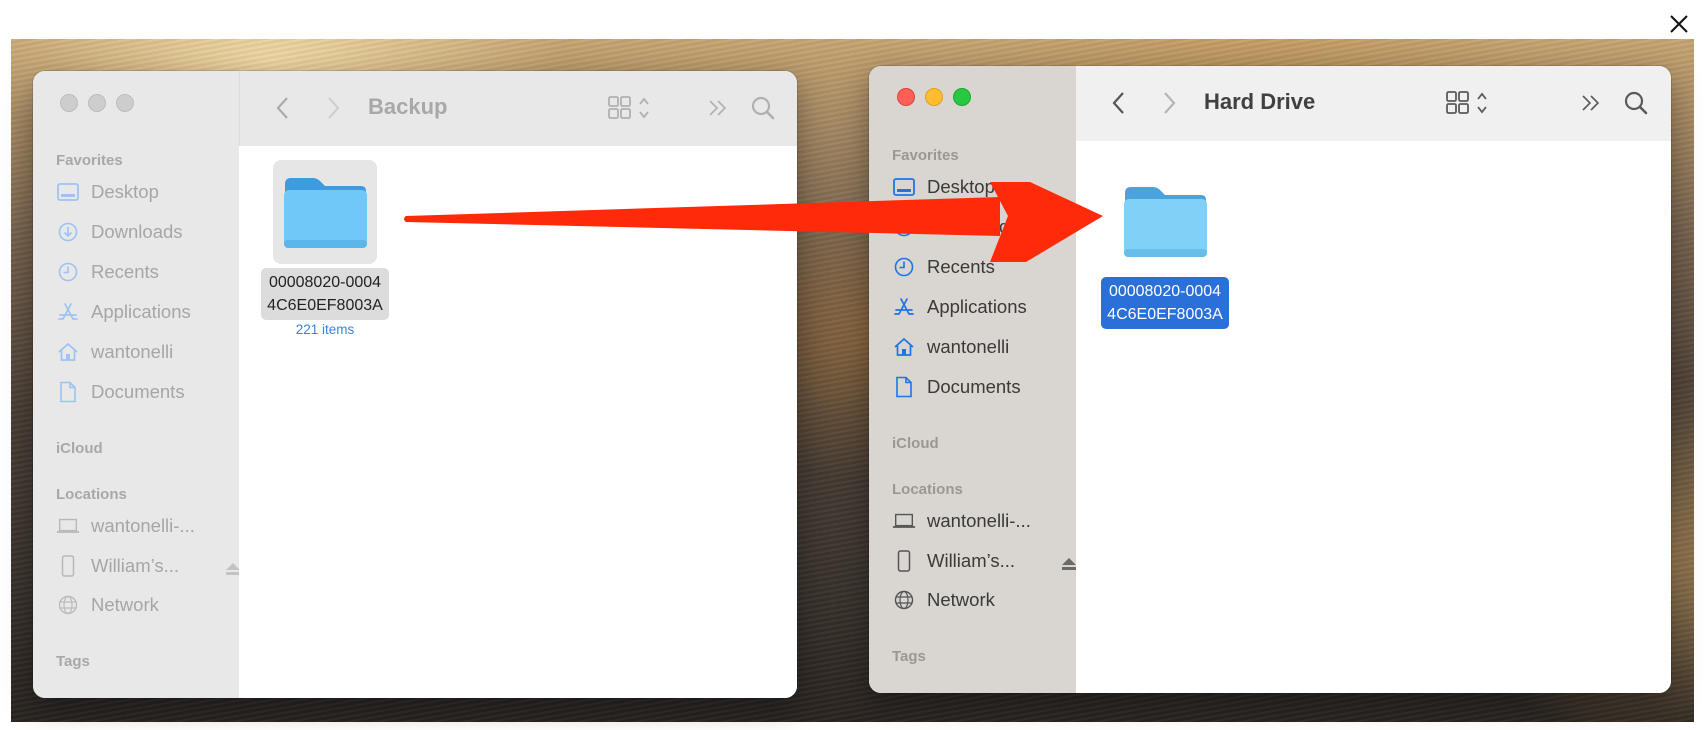 The width and height of the screenshot is (1706, 730). Describe the element at coordinates (73, 661) in the screenshot. I see `sidebar-section-tags: Tags` at that location.